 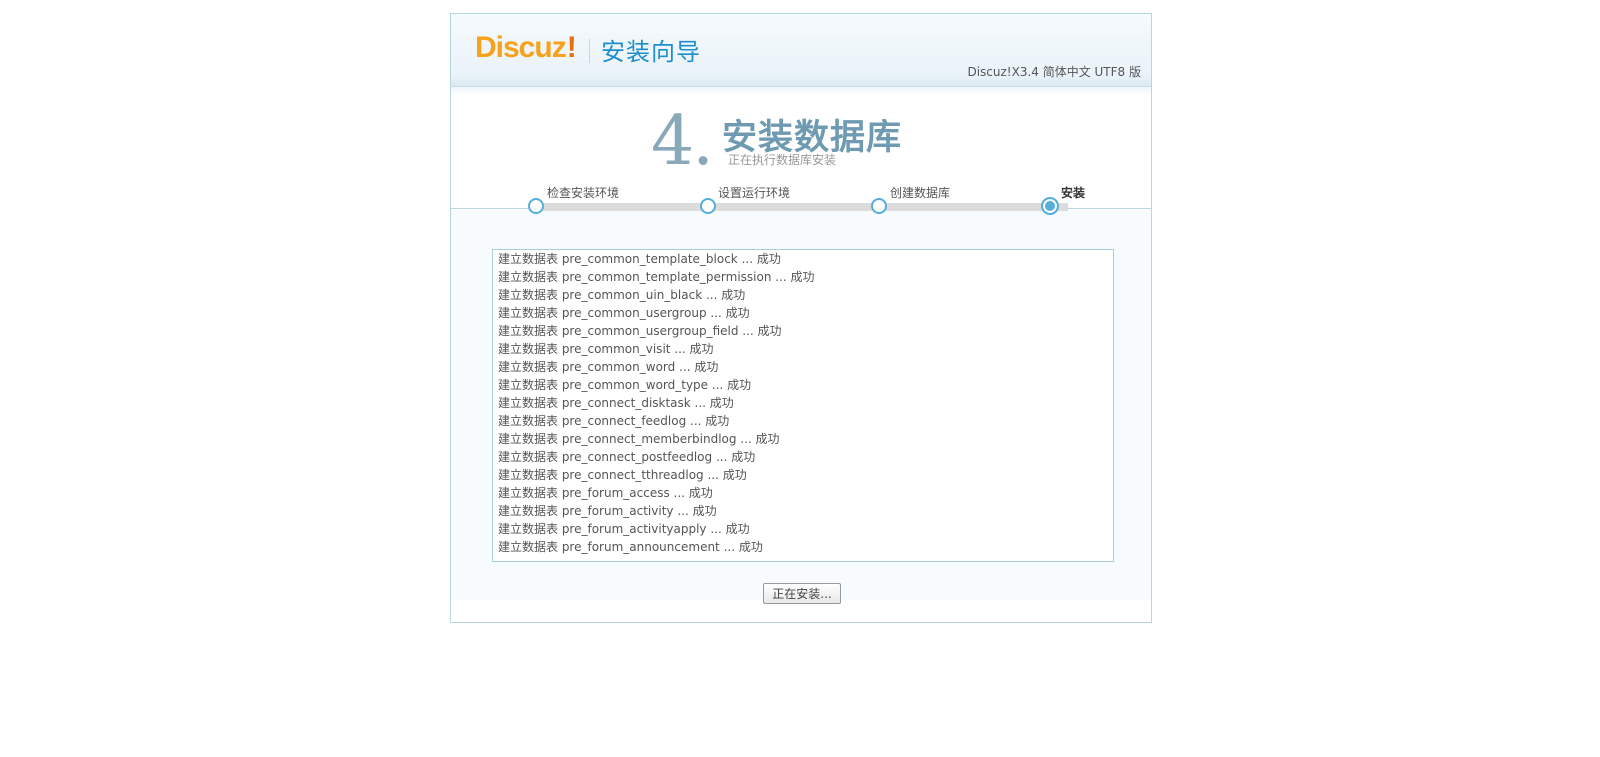 I want to click on progress-track, so click(x=802, y=207).